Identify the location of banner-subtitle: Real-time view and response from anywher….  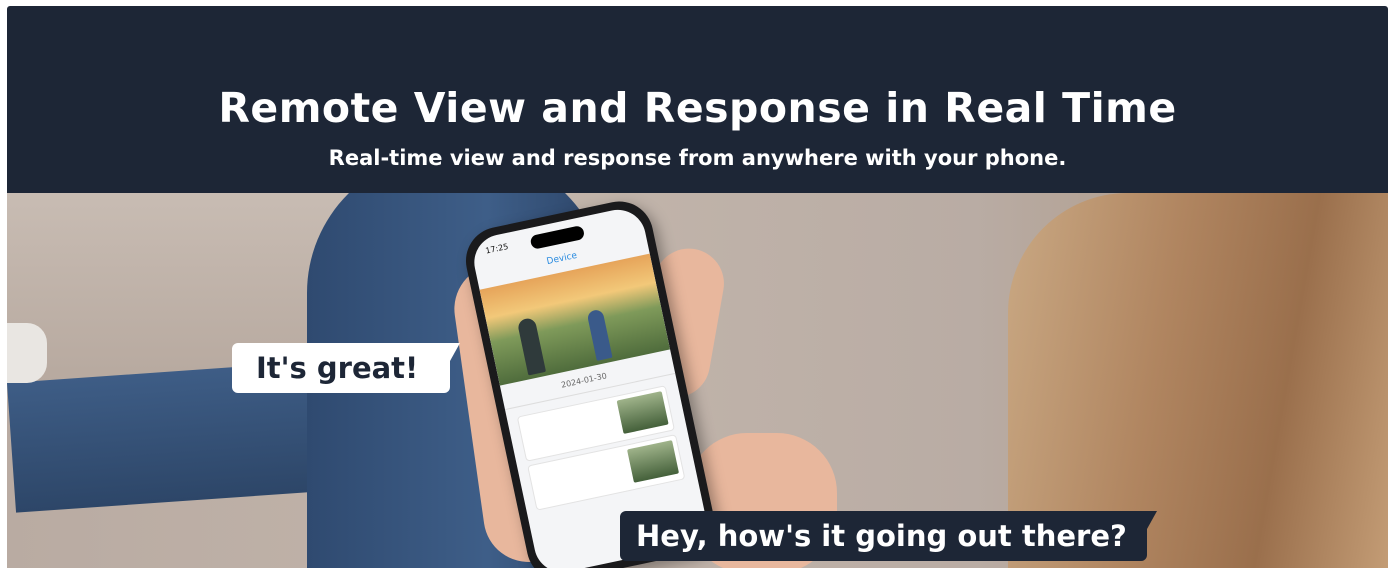
(697, 158).